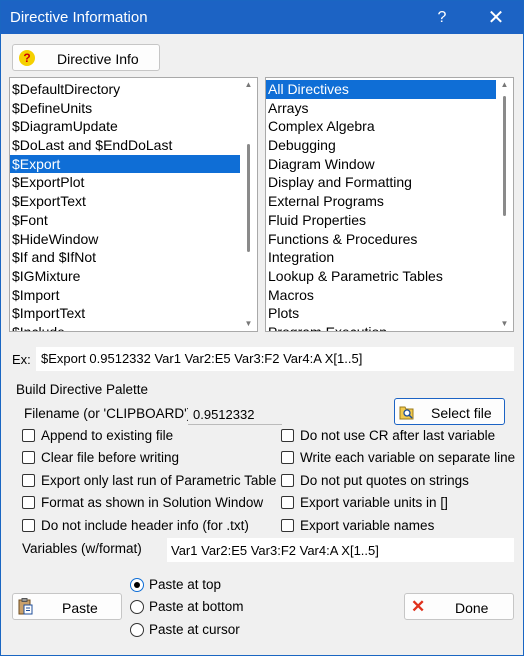  Describe the element at coordinates (110, 457) in the screenshot. I see `checkbox-label: Clear file before writing` at that location.